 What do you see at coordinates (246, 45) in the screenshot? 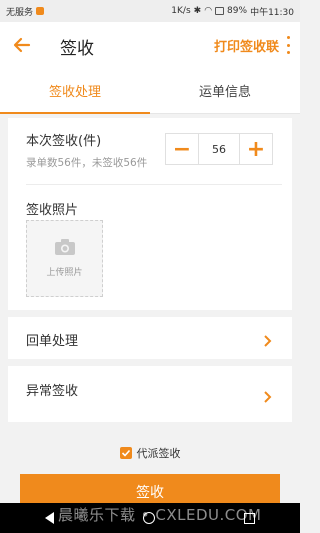
I see `print-receipt-button: 打印签收联` at bounding box center [246, 45].